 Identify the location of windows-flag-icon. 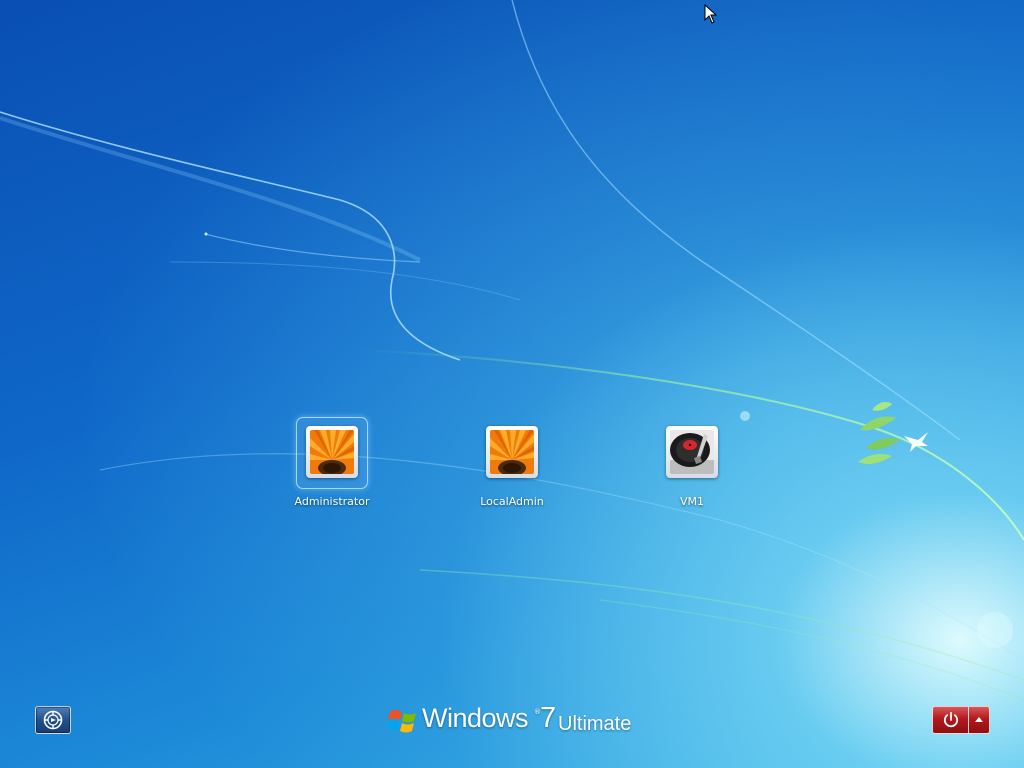
(402, 721).